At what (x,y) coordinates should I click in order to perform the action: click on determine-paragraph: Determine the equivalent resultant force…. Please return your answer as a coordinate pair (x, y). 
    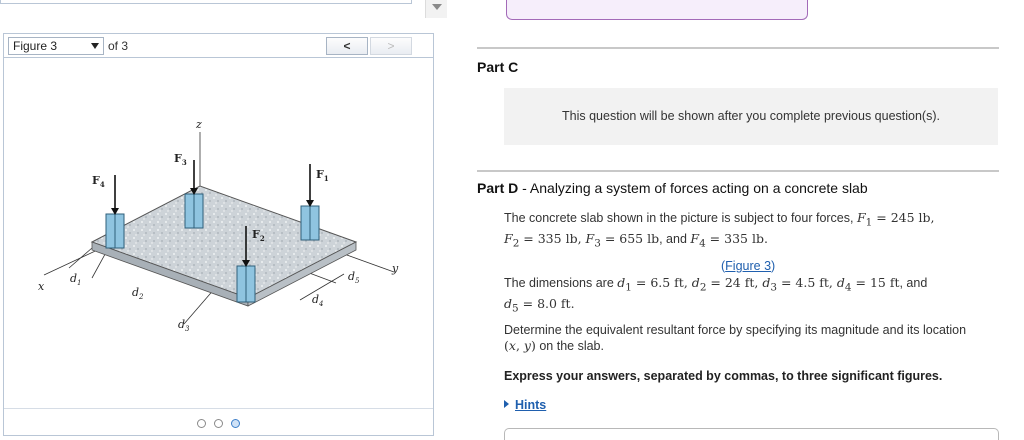
    Looking at the image, I should click on (735, 338).